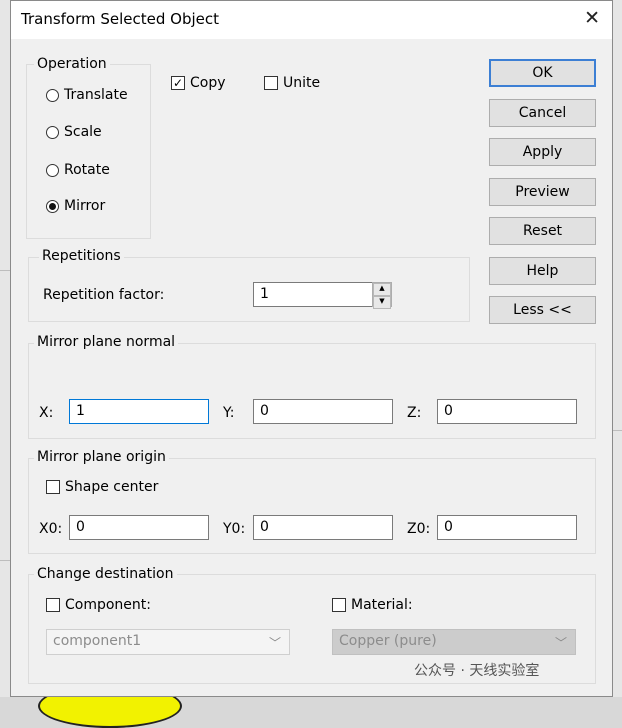  What do you see at coordinates (139, 411) in the screenshot?
I see `normal-x-input: 1` at bounding box center [139, 411].